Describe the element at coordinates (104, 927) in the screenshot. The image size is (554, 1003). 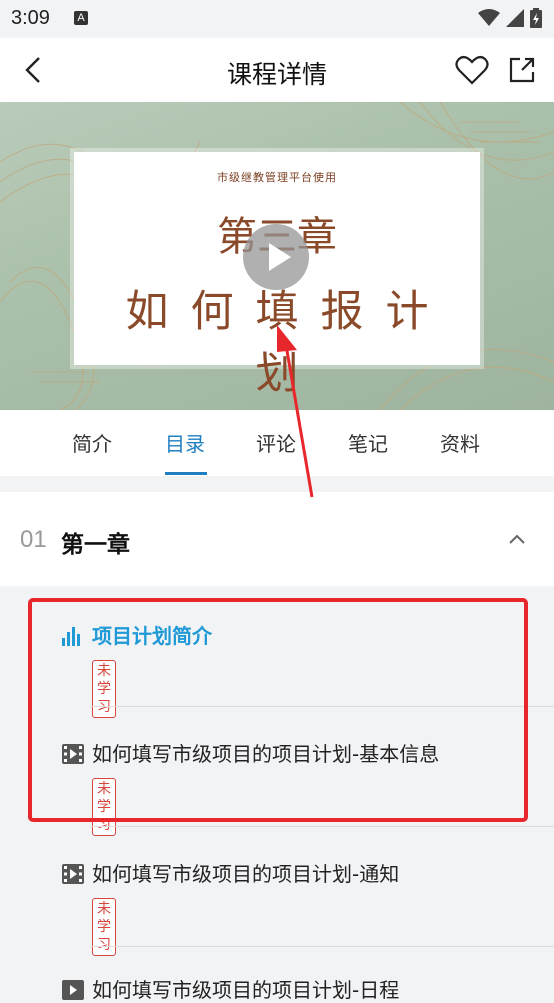
I see `status-badge: 未学习` at that location.